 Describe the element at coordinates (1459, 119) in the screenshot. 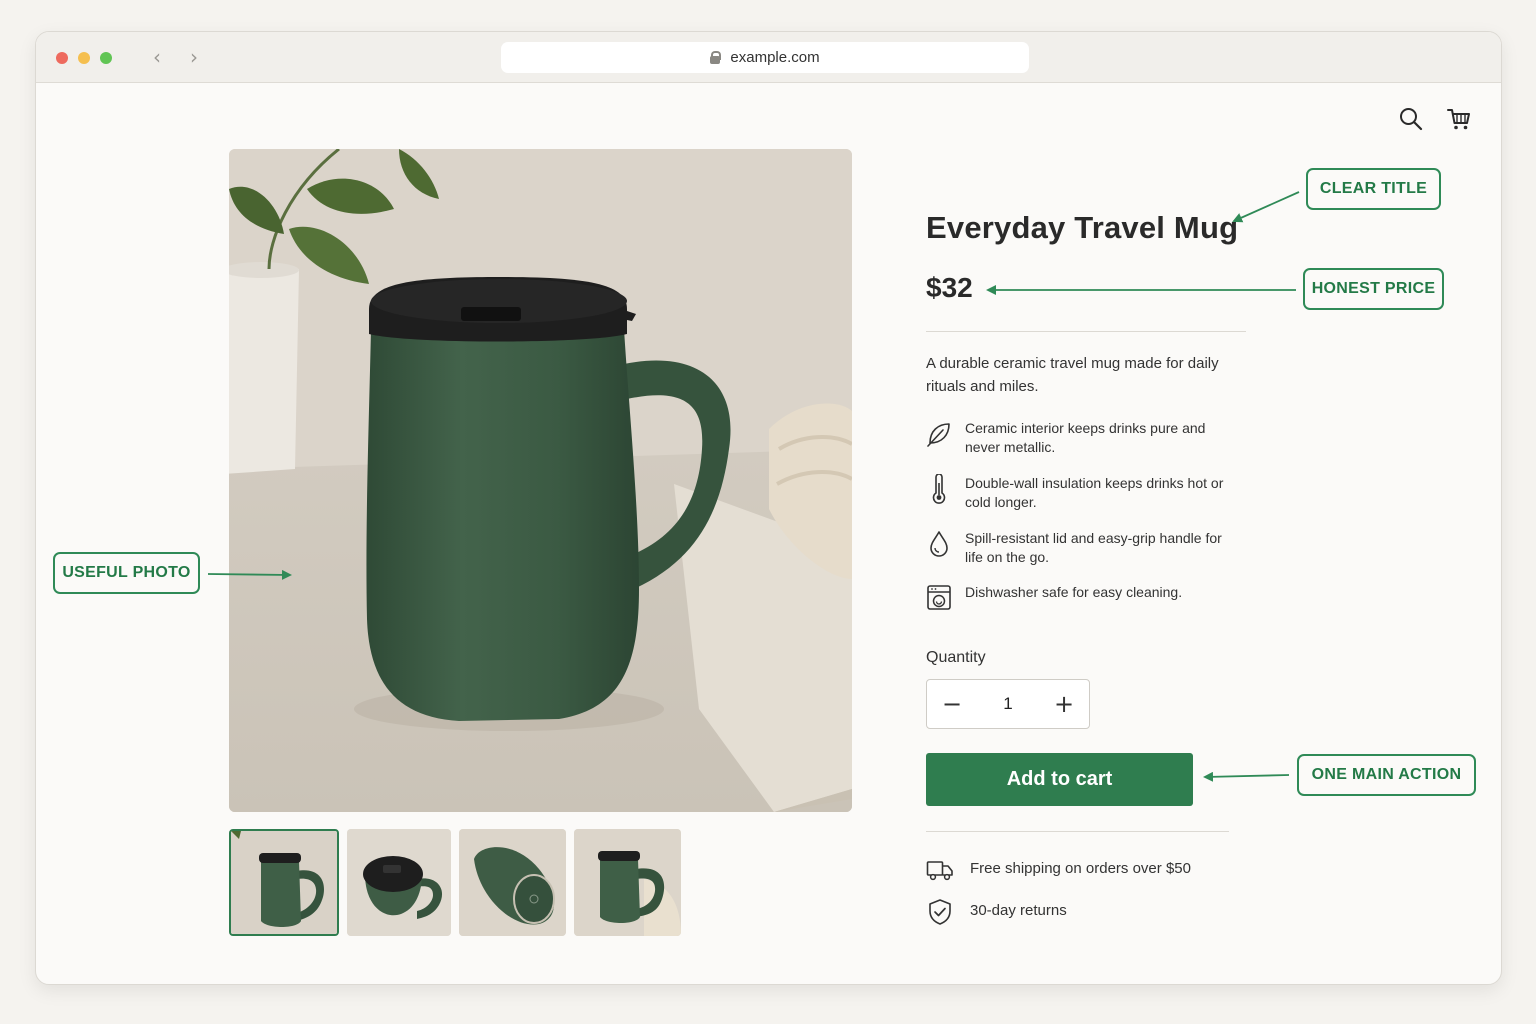

I see `cart-icon` at that location.